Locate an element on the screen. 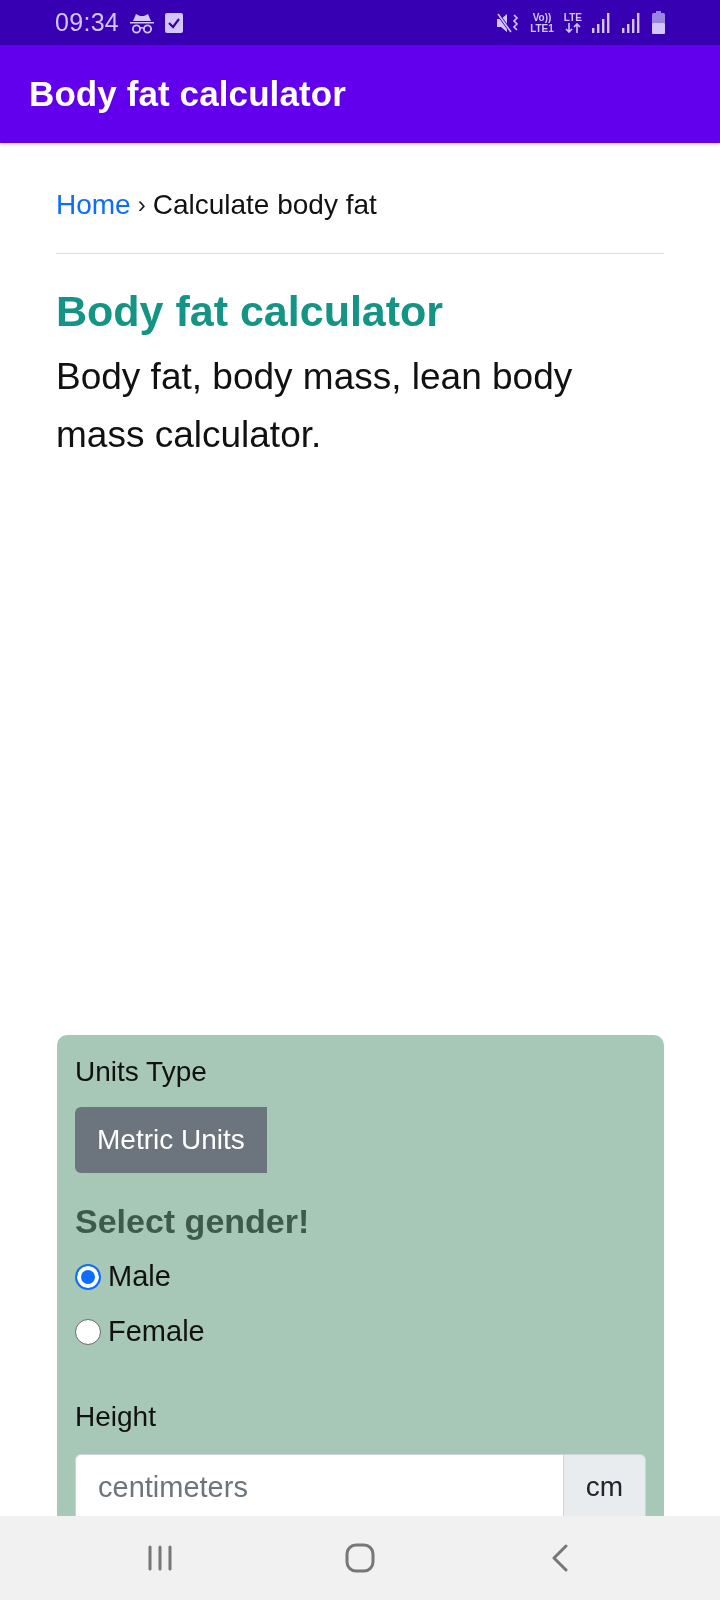 This screenshot has height=1600, width=720. metric-units-button: Metric Units is located at coordinates (171, 1140).